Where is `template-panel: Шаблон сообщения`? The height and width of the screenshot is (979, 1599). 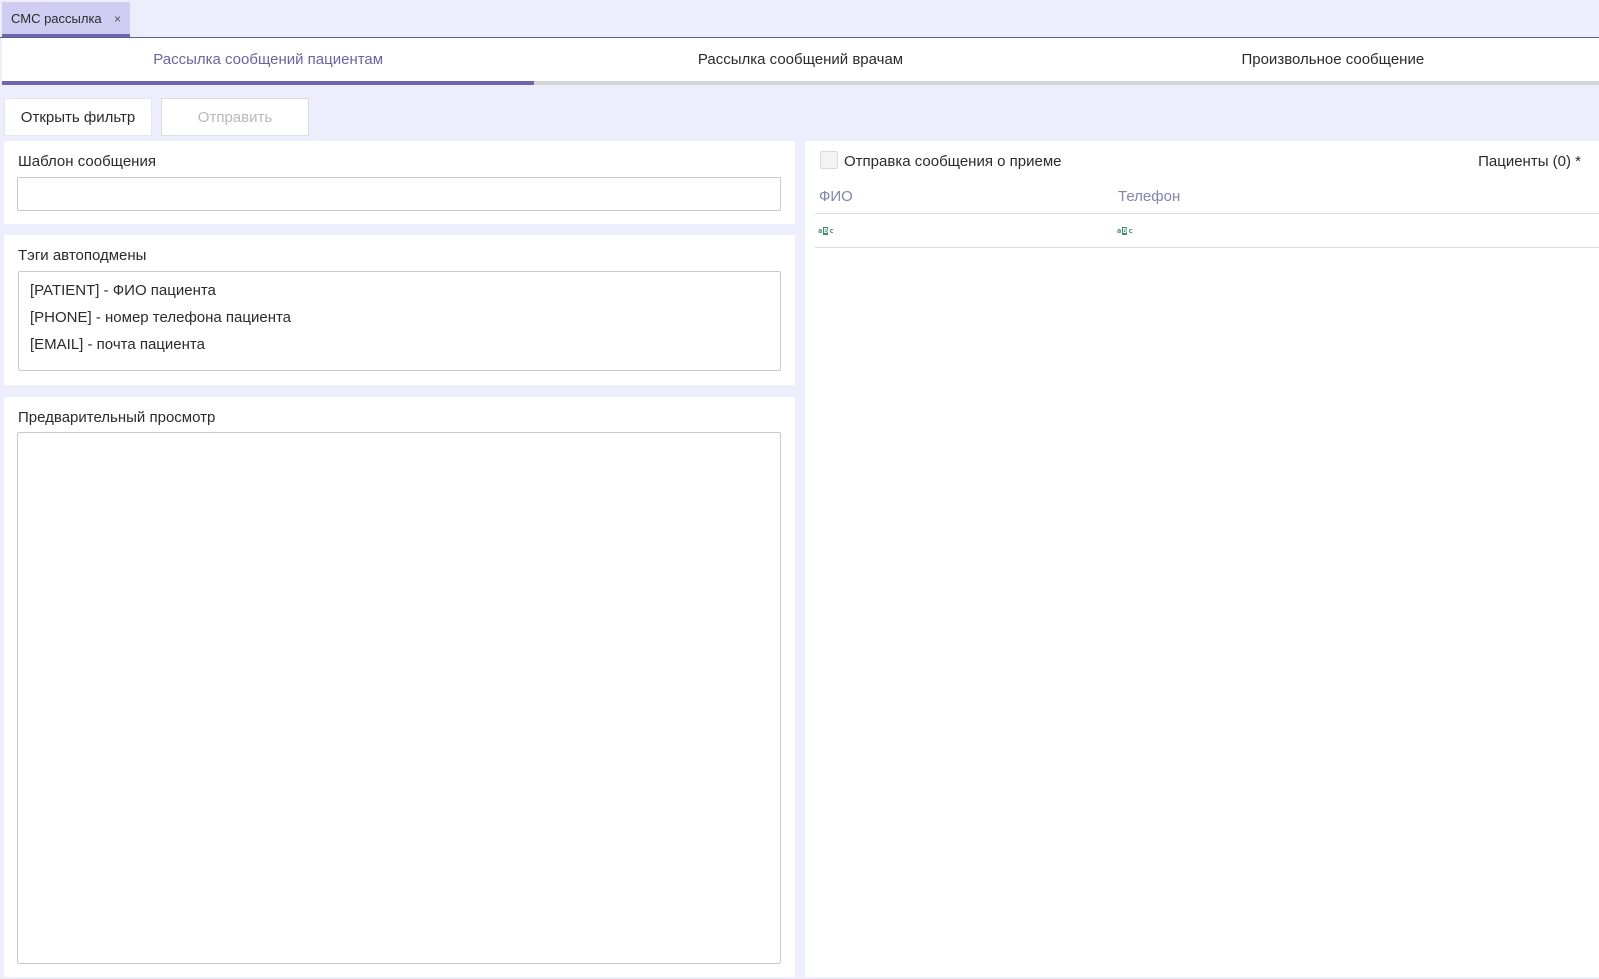 template-panel: Шаблон сообщения is located at coordinates (399, 182).